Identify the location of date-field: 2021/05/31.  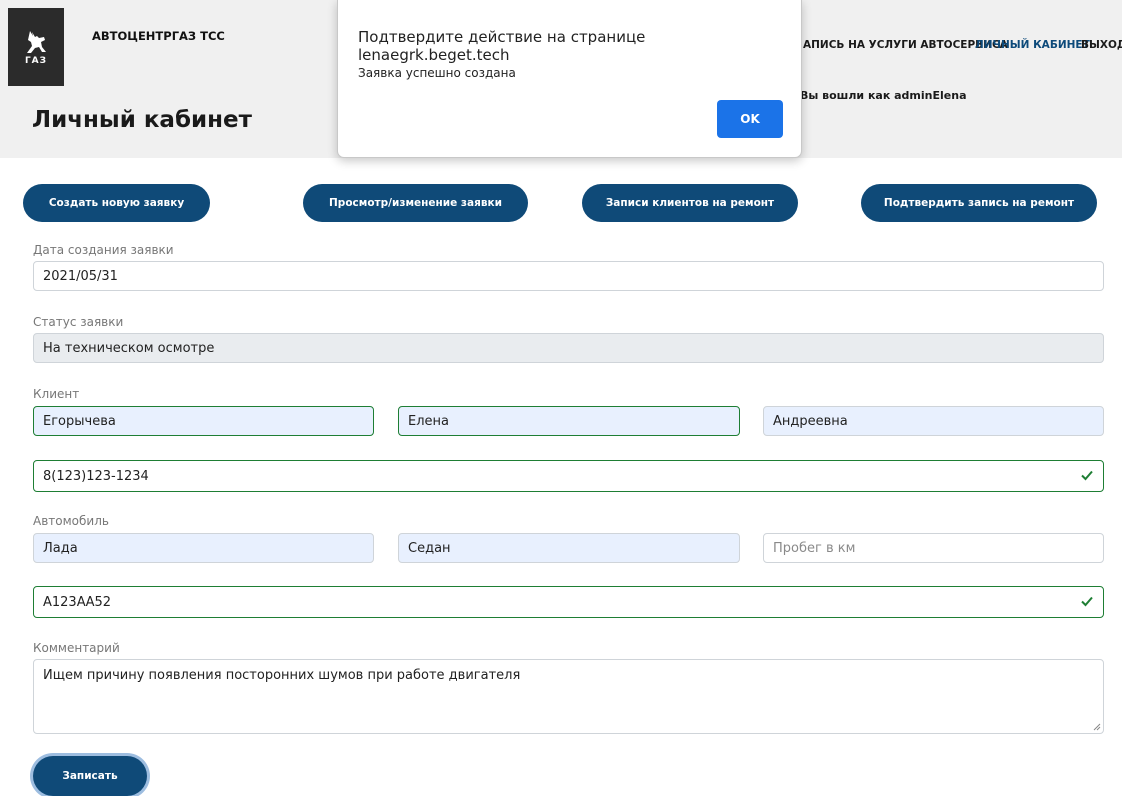
(568, 276).